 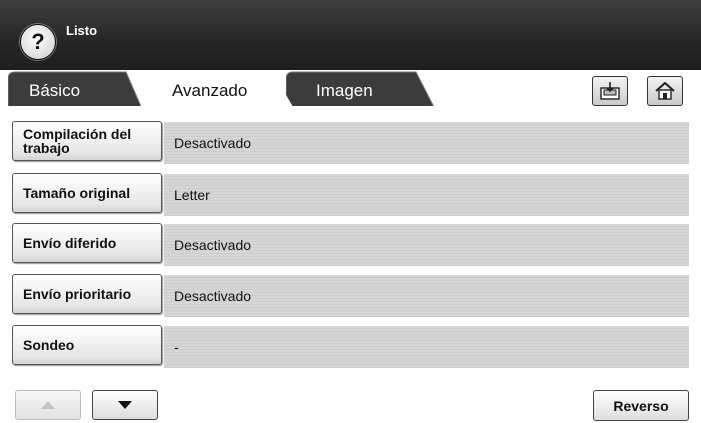 I want to click on polling-value: -, so click(x=426, y=347).